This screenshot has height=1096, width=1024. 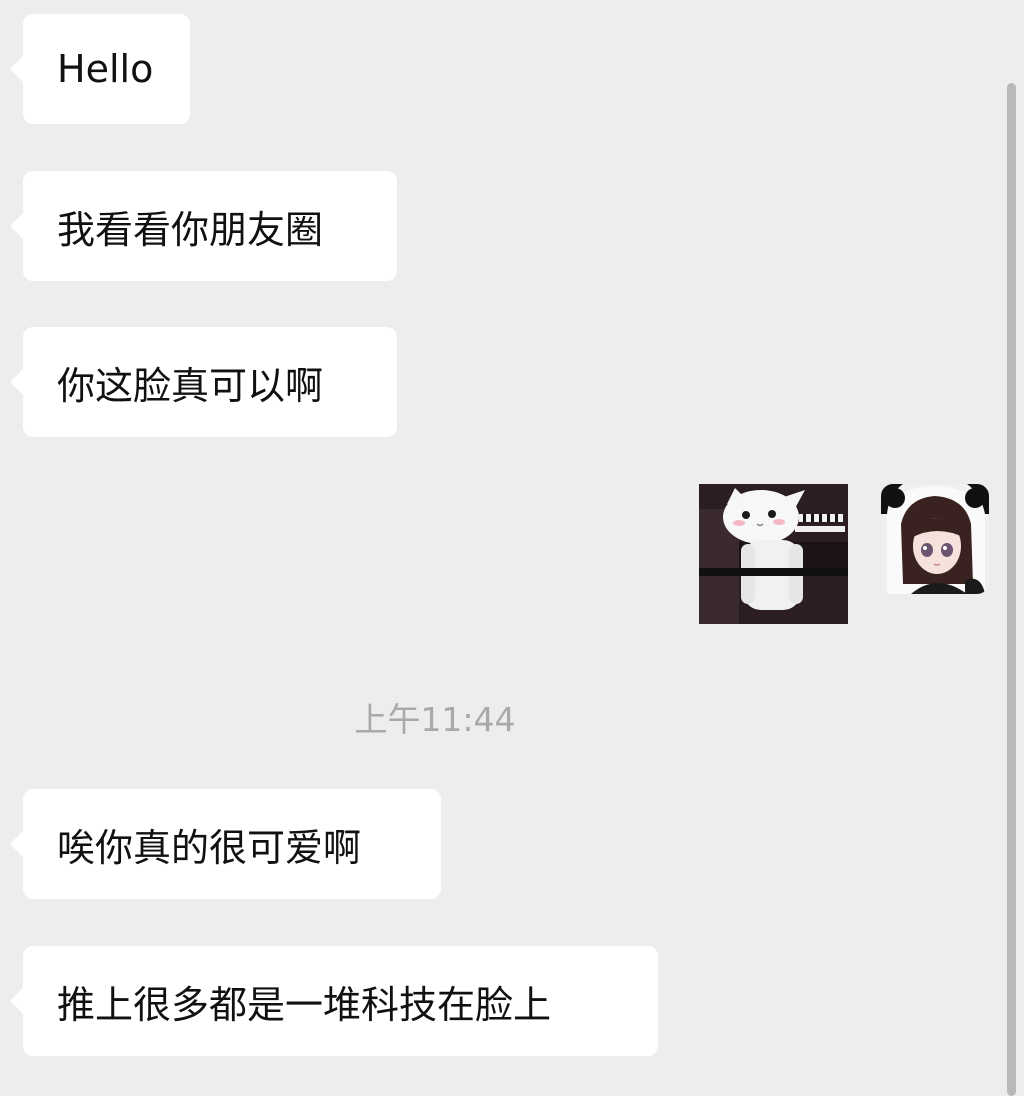 What do you see at coordinates (304, 1004) in the screenshot?
I see `message-text: 推上很多都是一堆科技在脸上` at bounding box center [304, 1004].